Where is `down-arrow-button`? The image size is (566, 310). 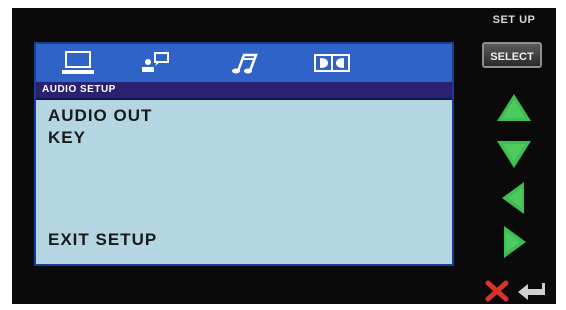
down-arrow-button is located at coordinates (514, 154).